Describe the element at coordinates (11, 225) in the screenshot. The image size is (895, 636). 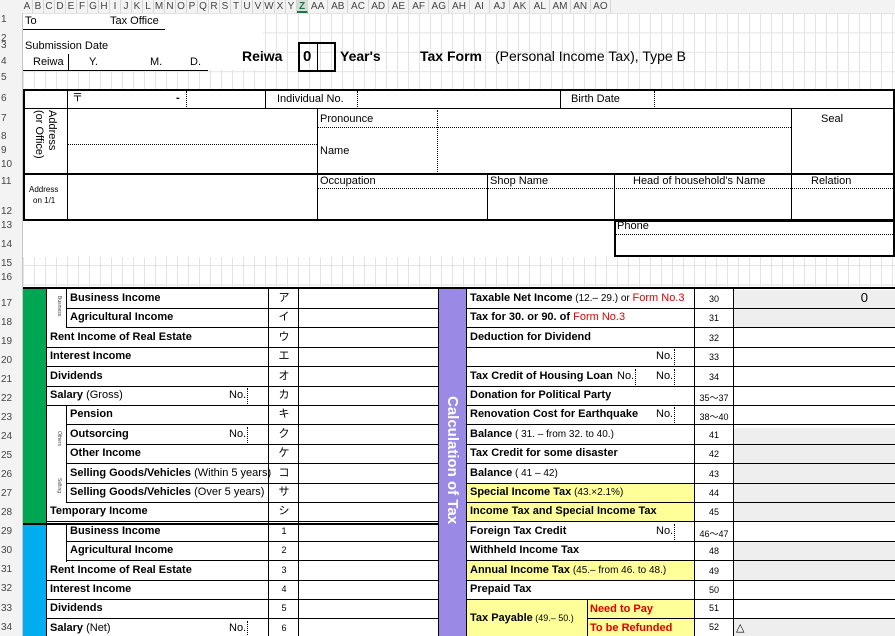
I see `row-13: 13` at that location.